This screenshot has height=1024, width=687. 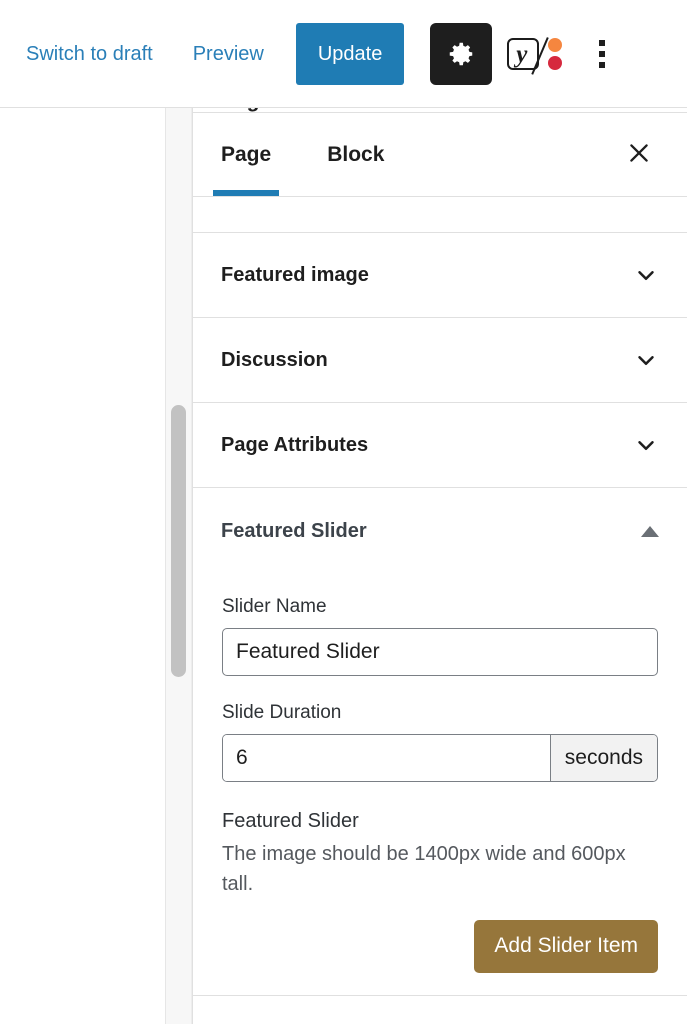 What do you see at coordinates (440, 155) in the screenshot?
I see `sidebar-tabs: Page Block` at bounding box center [440, 155].